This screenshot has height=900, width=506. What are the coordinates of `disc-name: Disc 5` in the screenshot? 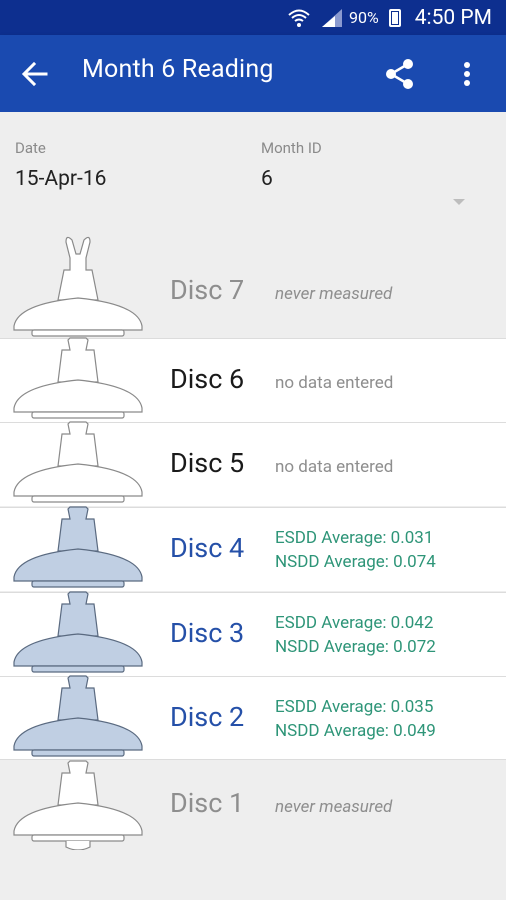 It's located at (207, 463).